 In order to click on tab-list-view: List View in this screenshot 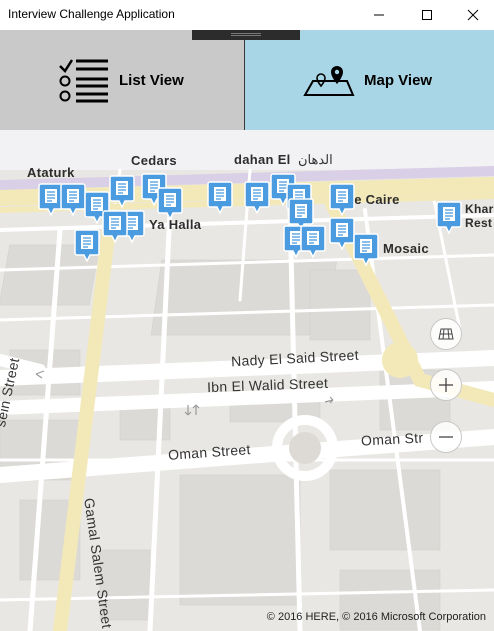, I will do `click(122, 80)`.